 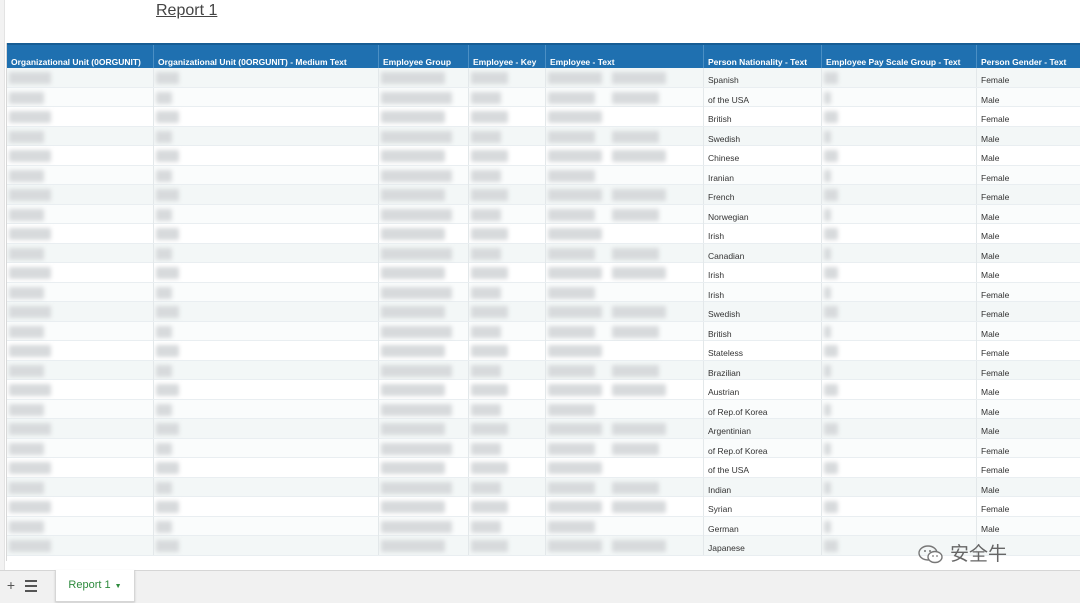 What do you see at coordinates (763, 467) in the screenshot?
I see `cell-col-nationality: of the USA` at bounding box center [763, 467].